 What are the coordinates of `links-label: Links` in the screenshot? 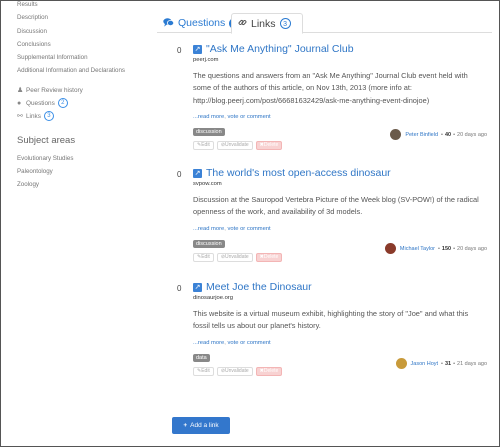 It's located at (33, 116).